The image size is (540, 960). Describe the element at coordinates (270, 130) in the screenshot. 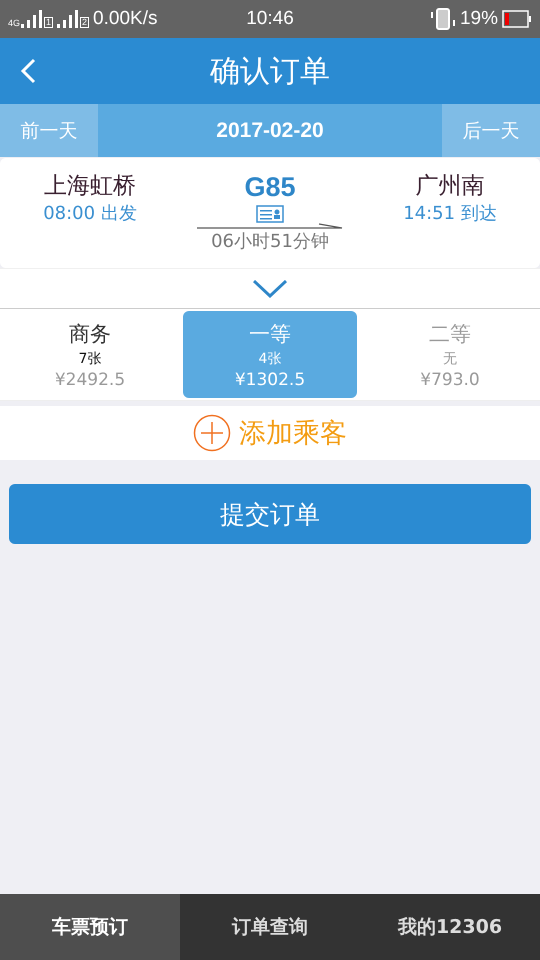

I see `travel-date: 2017-02-20` at that location.